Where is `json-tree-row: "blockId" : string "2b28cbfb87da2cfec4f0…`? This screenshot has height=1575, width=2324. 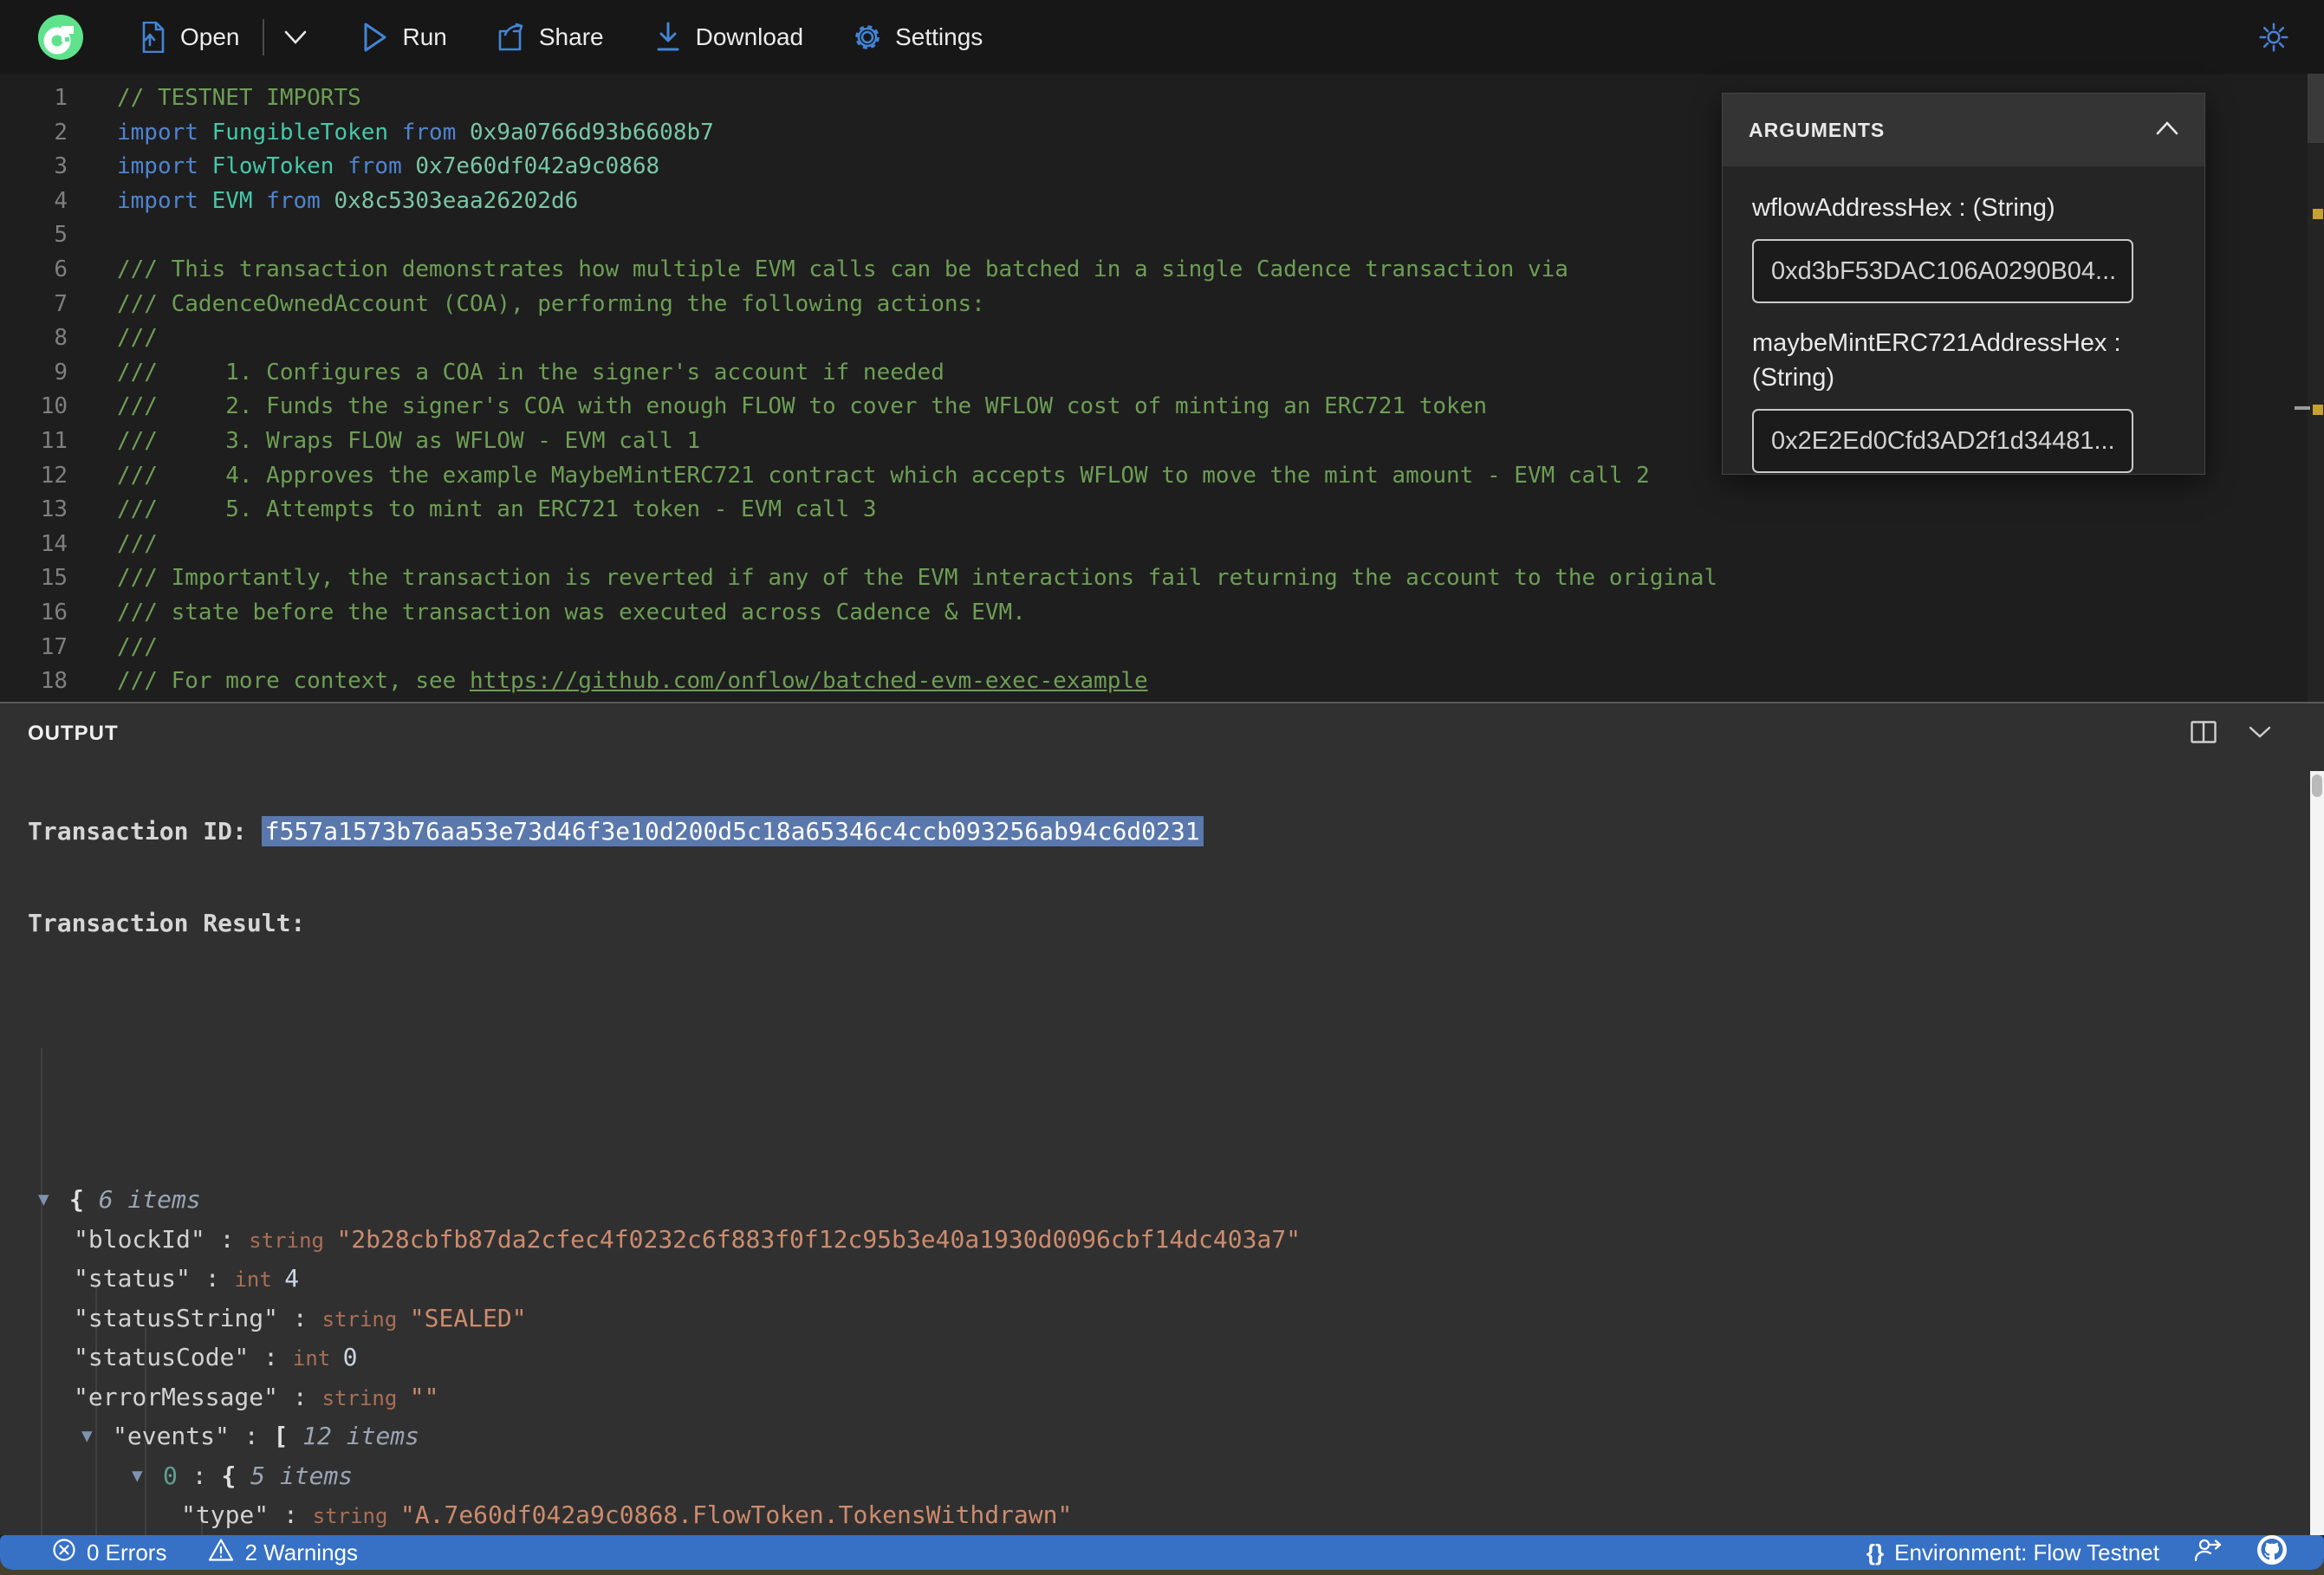 json-tree-row: "blockId" : string "2b28cbfb87da2cfec4f0… is located at coordinates (688, 1239).